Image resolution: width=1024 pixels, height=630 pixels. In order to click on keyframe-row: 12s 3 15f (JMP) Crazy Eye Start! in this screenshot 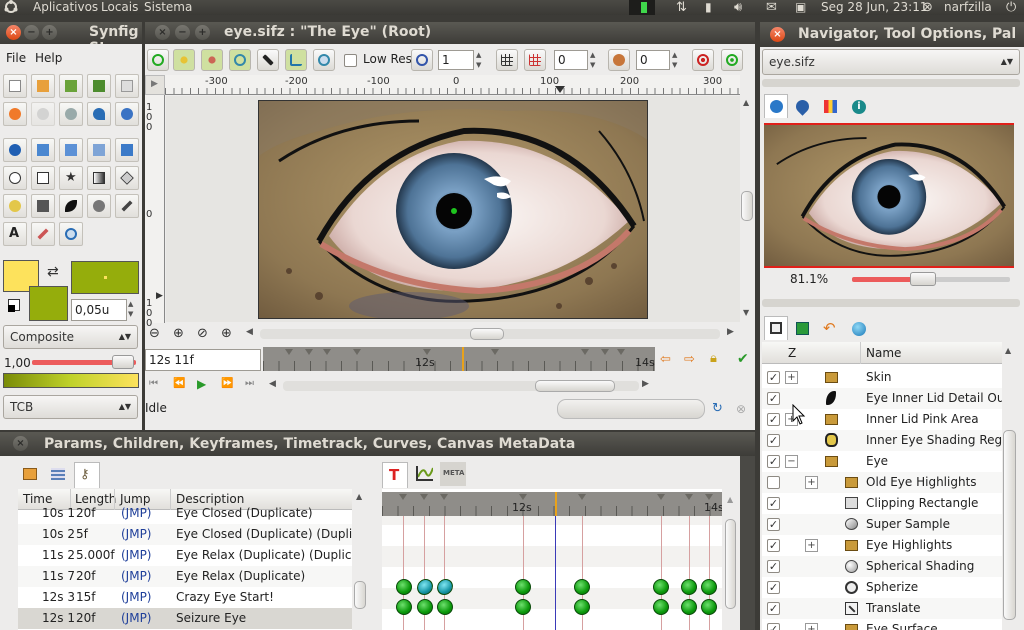, I will do `click(185, 597)`.